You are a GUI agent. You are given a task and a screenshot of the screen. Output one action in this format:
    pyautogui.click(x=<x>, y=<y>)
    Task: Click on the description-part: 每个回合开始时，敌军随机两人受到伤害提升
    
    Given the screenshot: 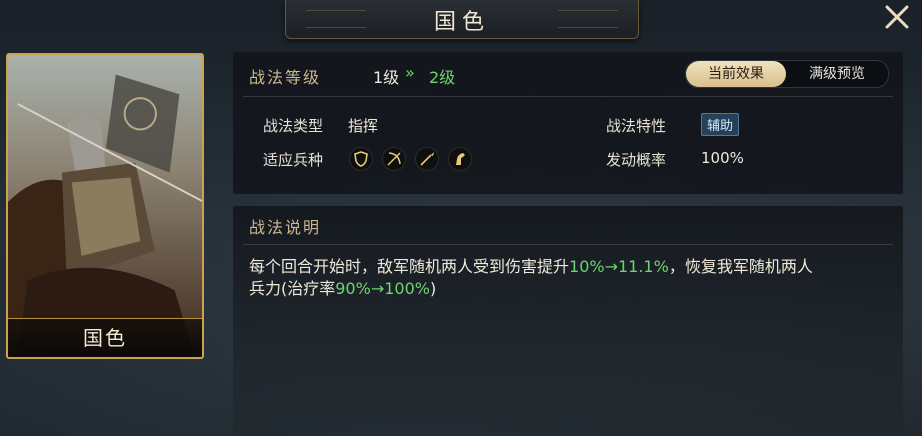 What is the action you would take?
    pyautogui.click(x=409, y=266)
    